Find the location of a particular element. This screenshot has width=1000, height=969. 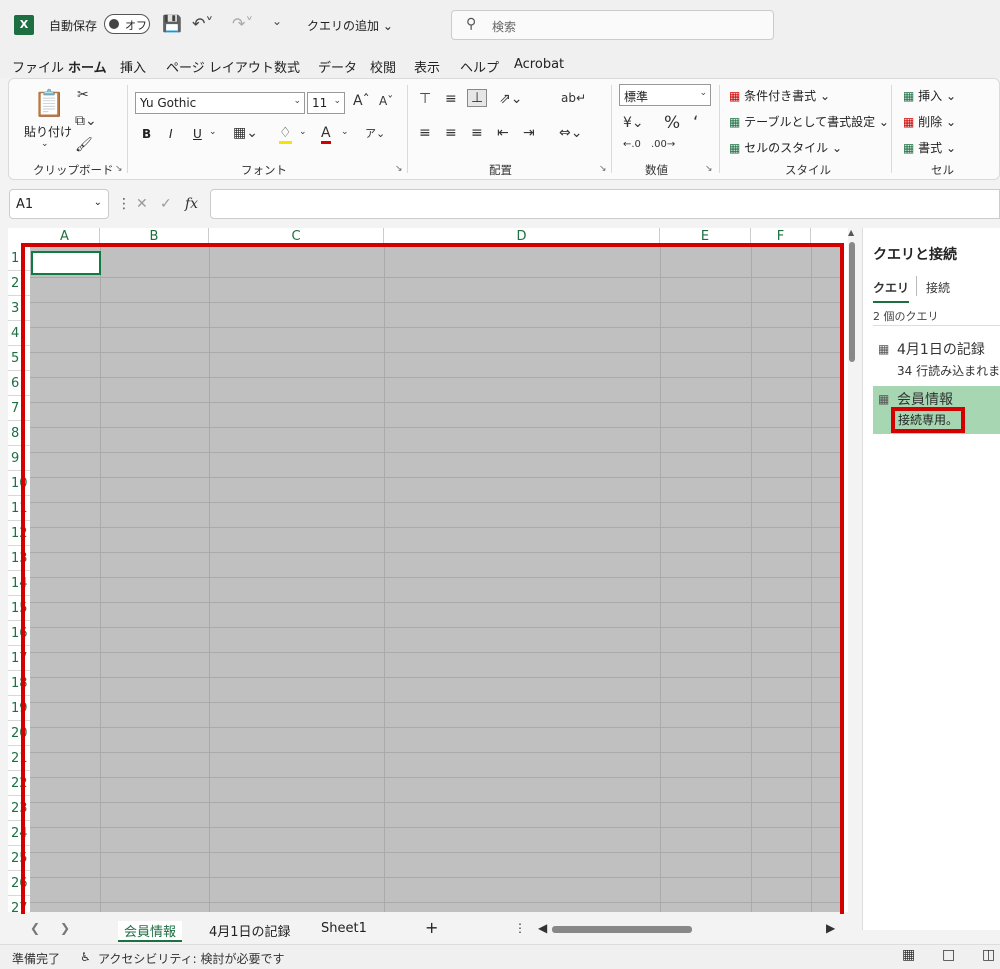

row-header: 27 is located at coordinates (19, 904).